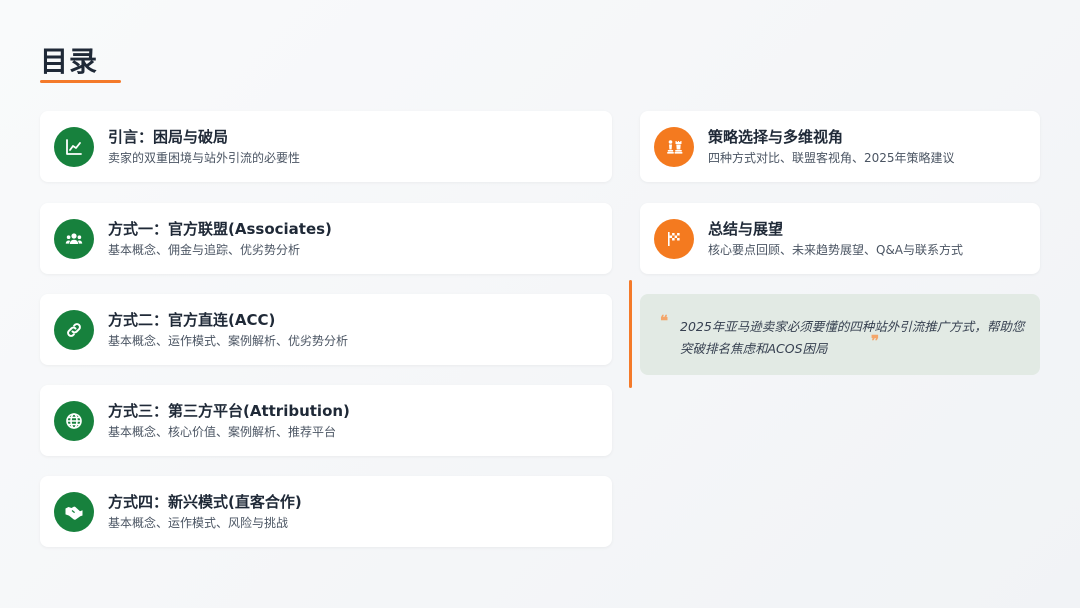  What do you see at coordinates (204, 157) in the screenshot?
I see `toc-item-subtitle: 卖家的双重困境与站外引流的必要性` at bounding box center [204, 157].